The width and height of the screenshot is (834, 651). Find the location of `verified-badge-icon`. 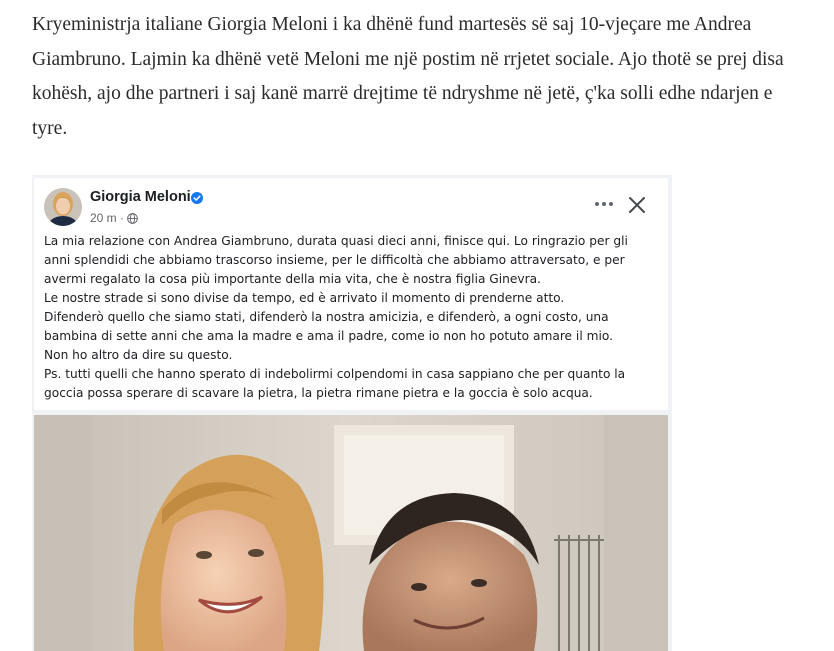

verified-badge-icon is located at coordinates (197, 198).